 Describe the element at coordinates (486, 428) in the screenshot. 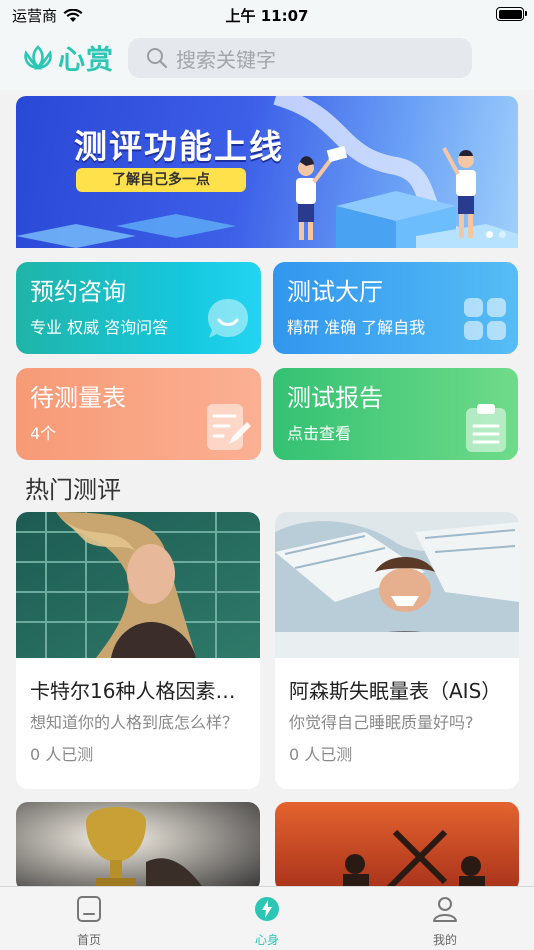

I see `clipboard-icon` at that location.